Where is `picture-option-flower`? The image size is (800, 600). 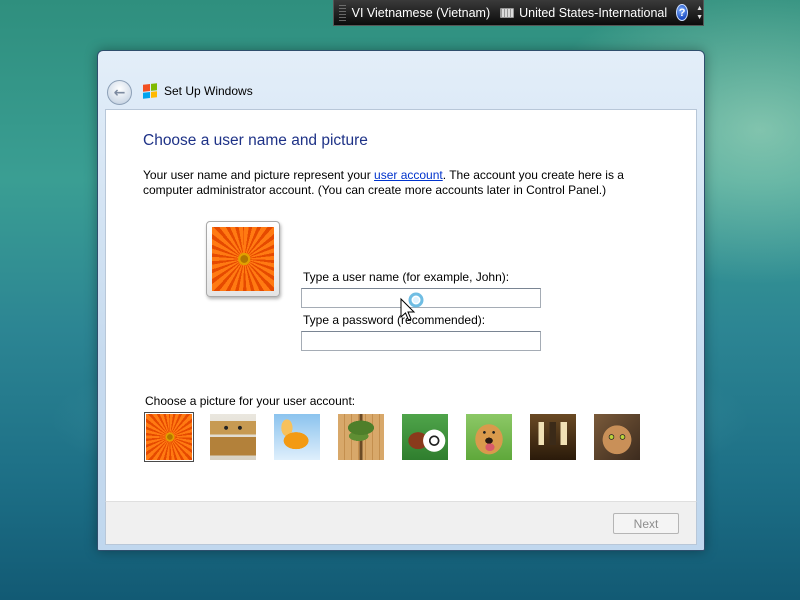
picture-option-flower is located at coordinates (169, 437).